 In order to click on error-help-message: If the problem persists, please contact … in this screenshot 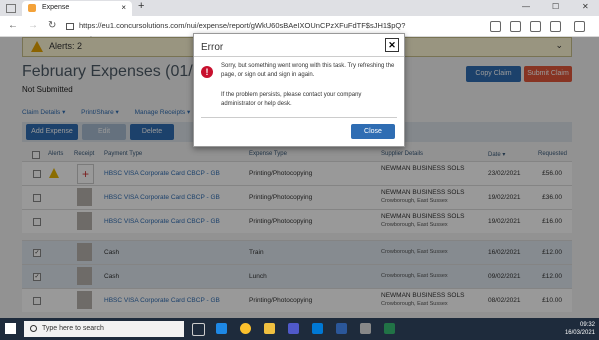, I will do `click(291, 99)`.